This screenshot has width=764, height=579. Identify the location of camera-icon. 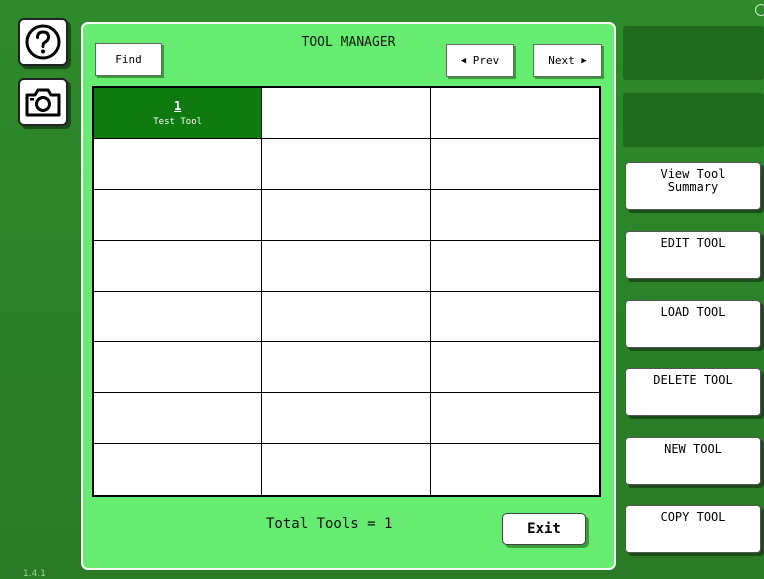
(43, 102).